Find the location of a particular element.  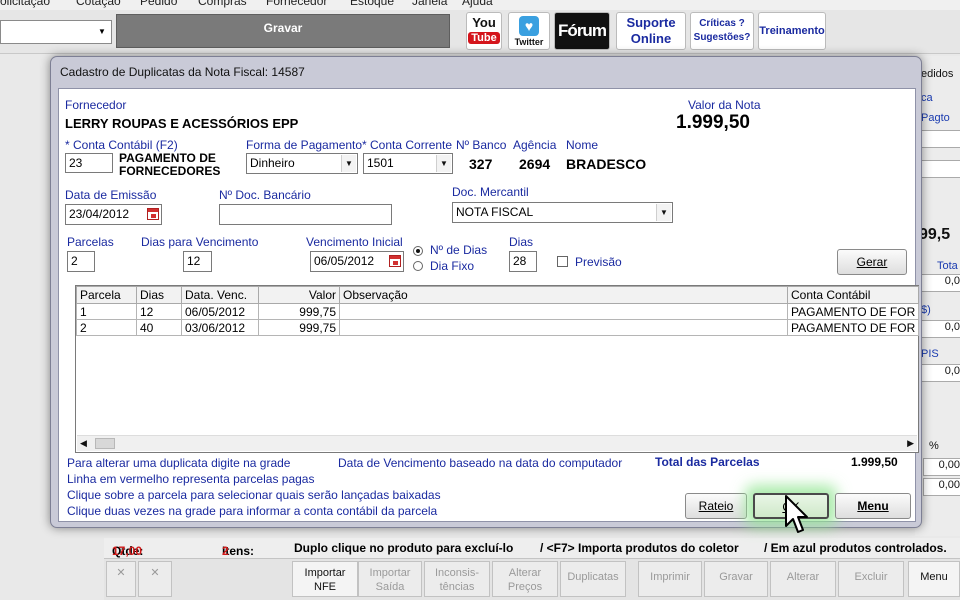

rateio-button: Rateio is located at coordinates (716, 506).